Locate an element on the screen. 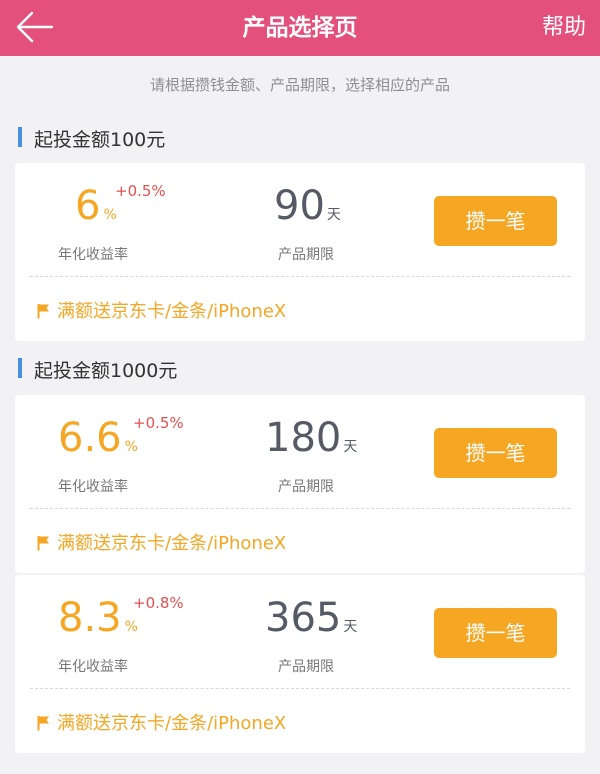 The image size is (600, 774). rate-value: 6 is located at coordinates (88, 206).